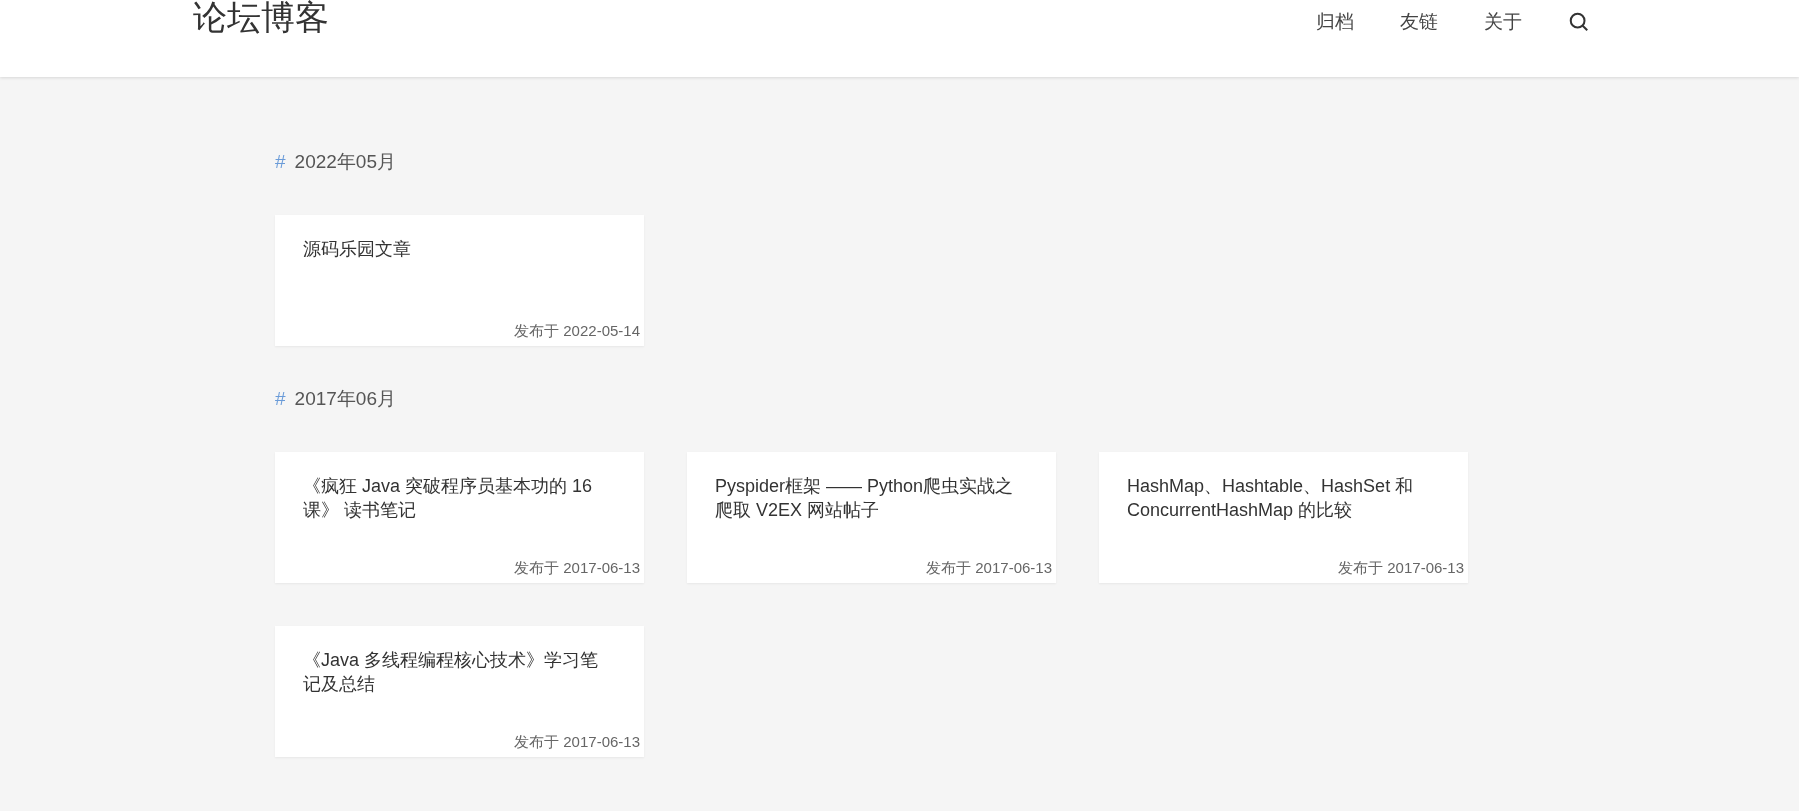 The height and width of the screenshot is (811, 1799). I want to click on post-title: 《Java 多线程编程核心技术》学习笔记及总结, so click(459, 672).